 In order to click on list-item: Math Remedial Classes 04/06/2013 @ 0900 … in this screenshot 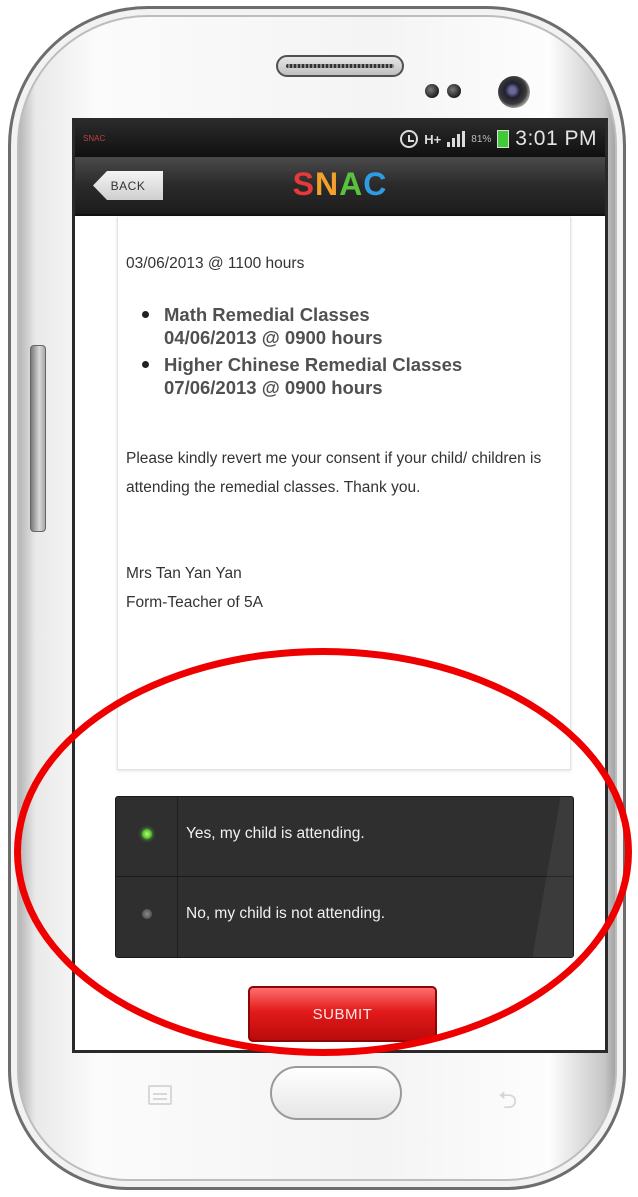, I will do `click(301, 326)`.